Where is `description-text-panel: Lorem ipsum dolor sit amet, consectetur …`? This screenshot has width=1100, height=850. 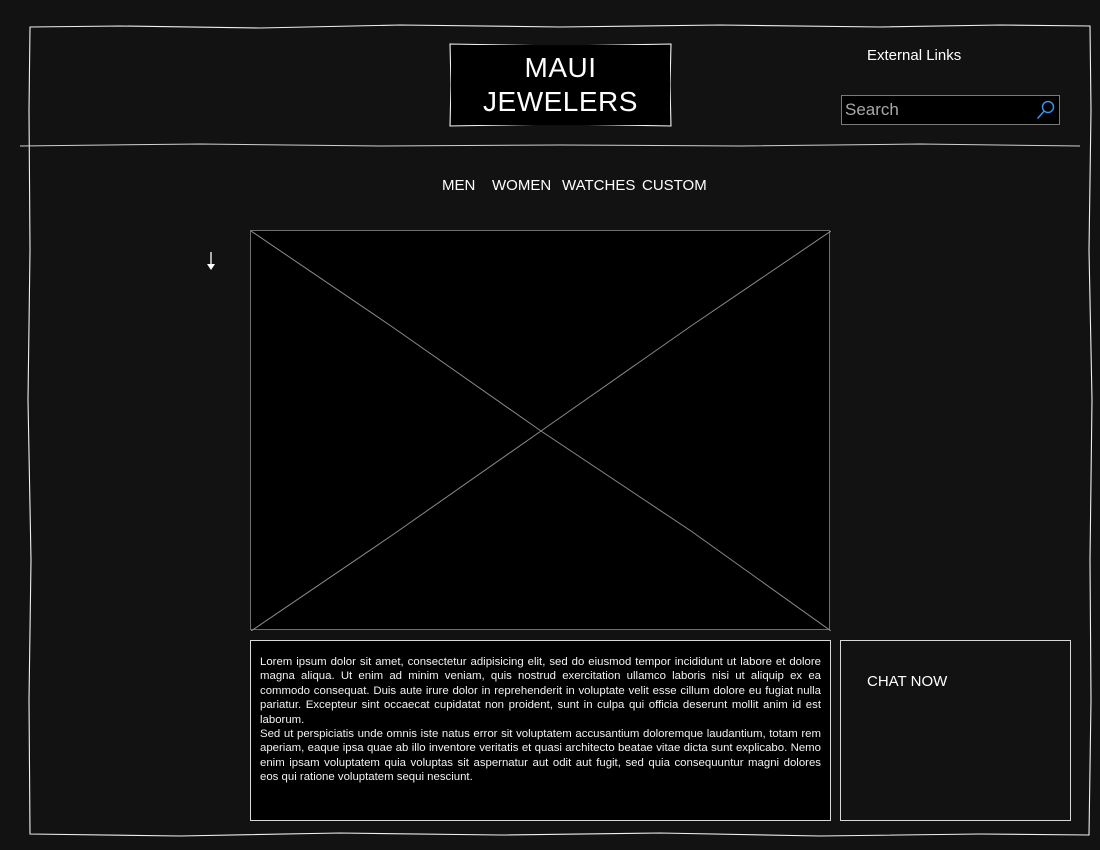
description-text-panel: Lorem ipsum dolor sit amet, consectetur … is located at coordinates (540, 730).